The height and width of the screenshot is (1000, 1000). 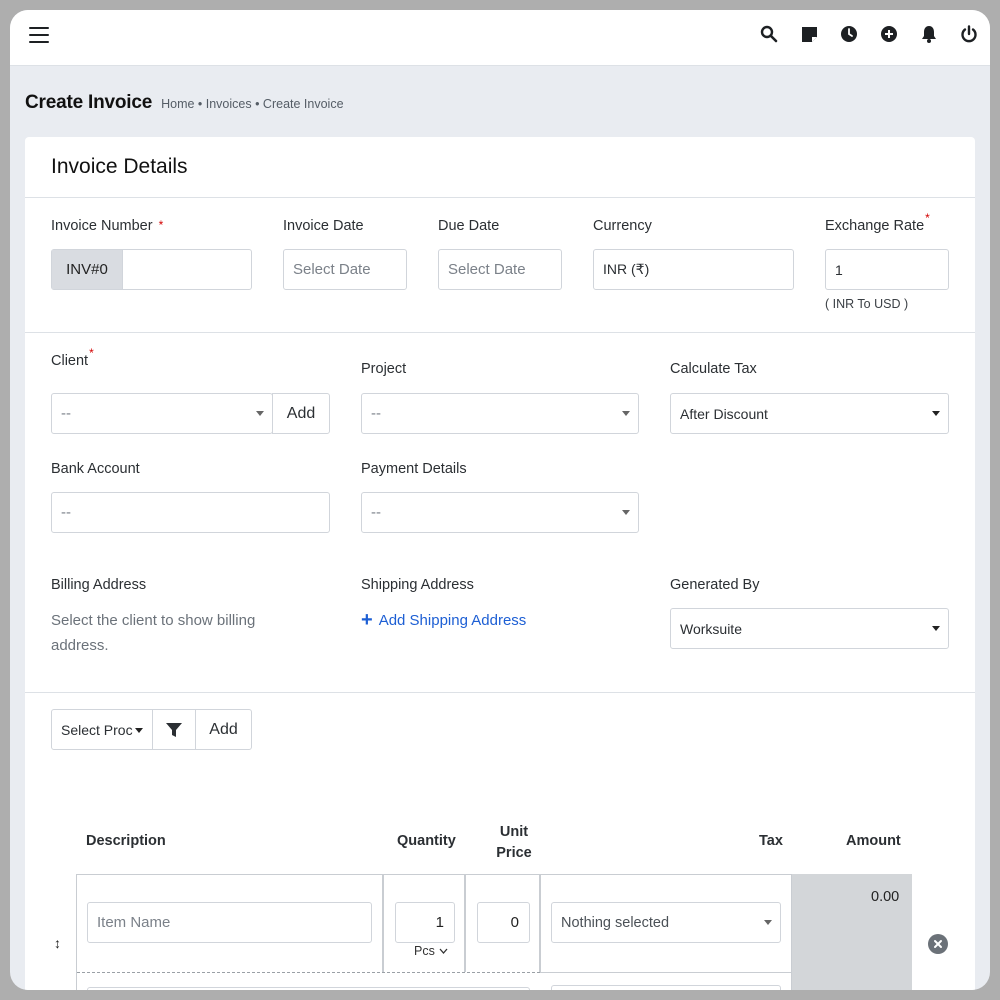 I want to click on exchange-rate-note: ( INR To USD ), so click(x=867, y=304).